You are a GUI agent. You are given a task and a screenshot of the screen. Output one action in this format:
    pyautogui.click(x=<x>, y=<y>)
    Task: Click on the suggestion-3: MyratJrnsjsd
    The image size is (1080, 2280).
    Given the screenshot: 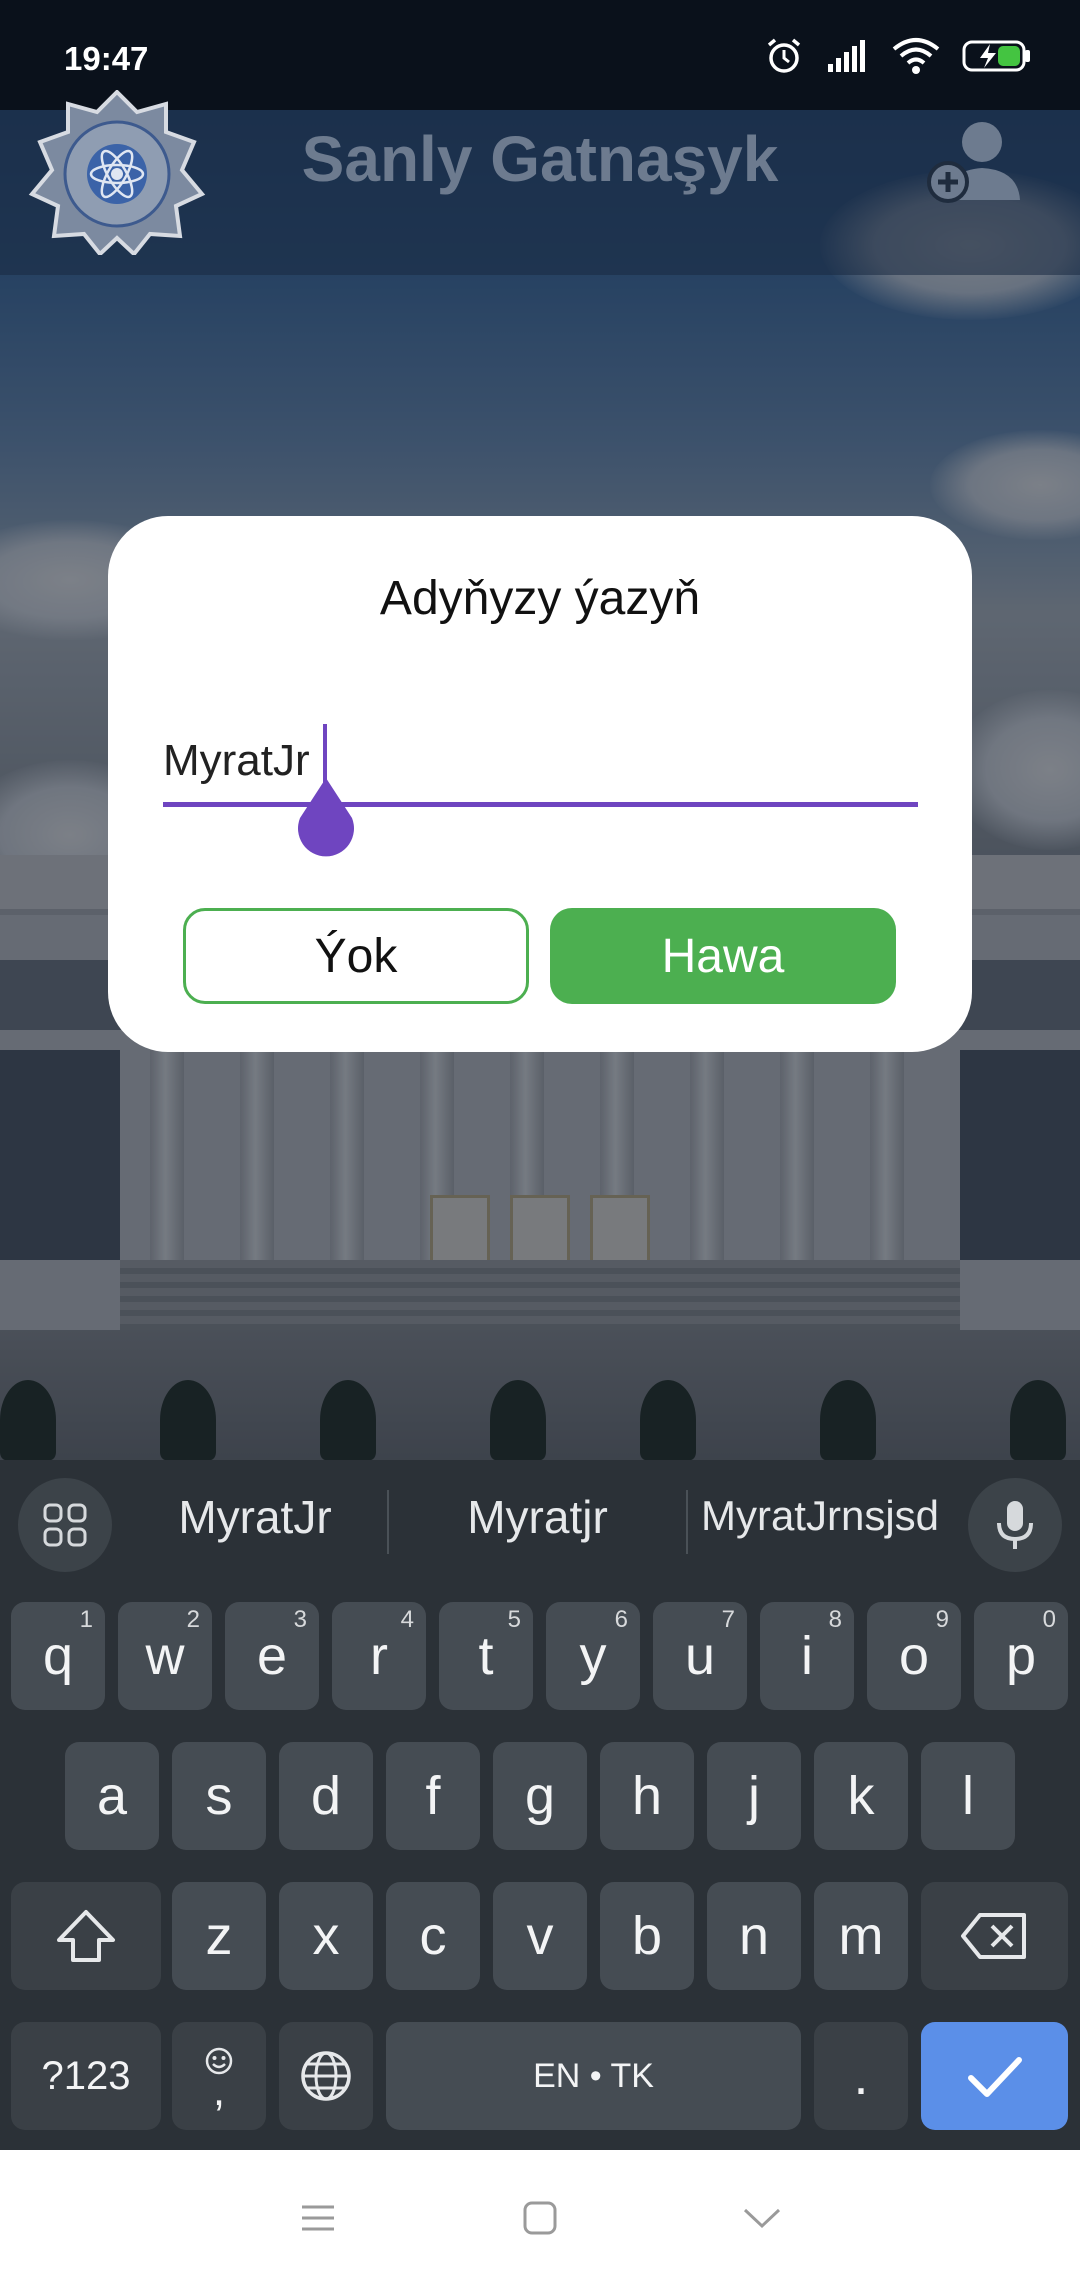 What is the action you would take?
    pyautogui.click(x=820, y=1516)
    